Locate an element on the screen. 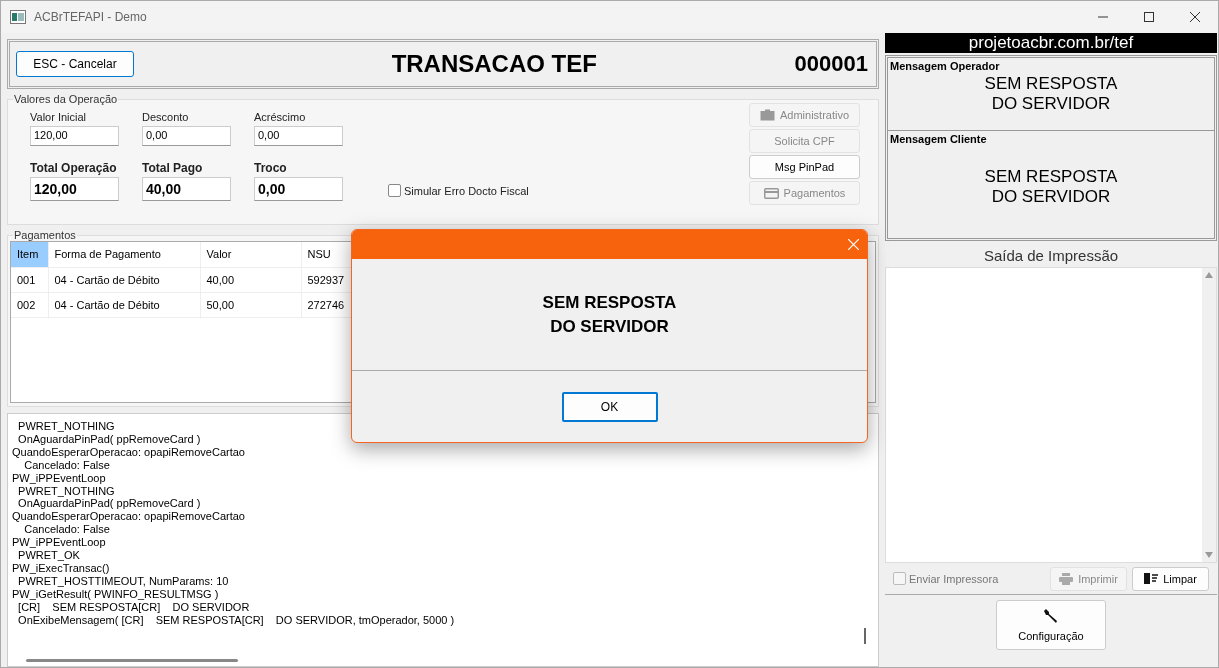 The image size is (1219, 668). checkbox-label: Enviar Impressora is located at coordinates (954, 578).